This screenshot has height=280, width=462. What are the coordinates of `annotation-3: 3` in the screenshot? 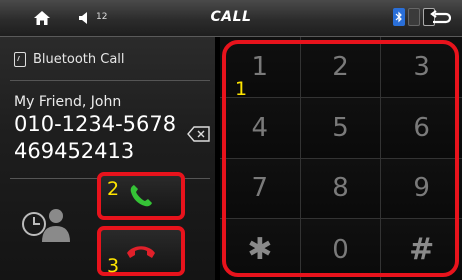 It's located at (113, 266).